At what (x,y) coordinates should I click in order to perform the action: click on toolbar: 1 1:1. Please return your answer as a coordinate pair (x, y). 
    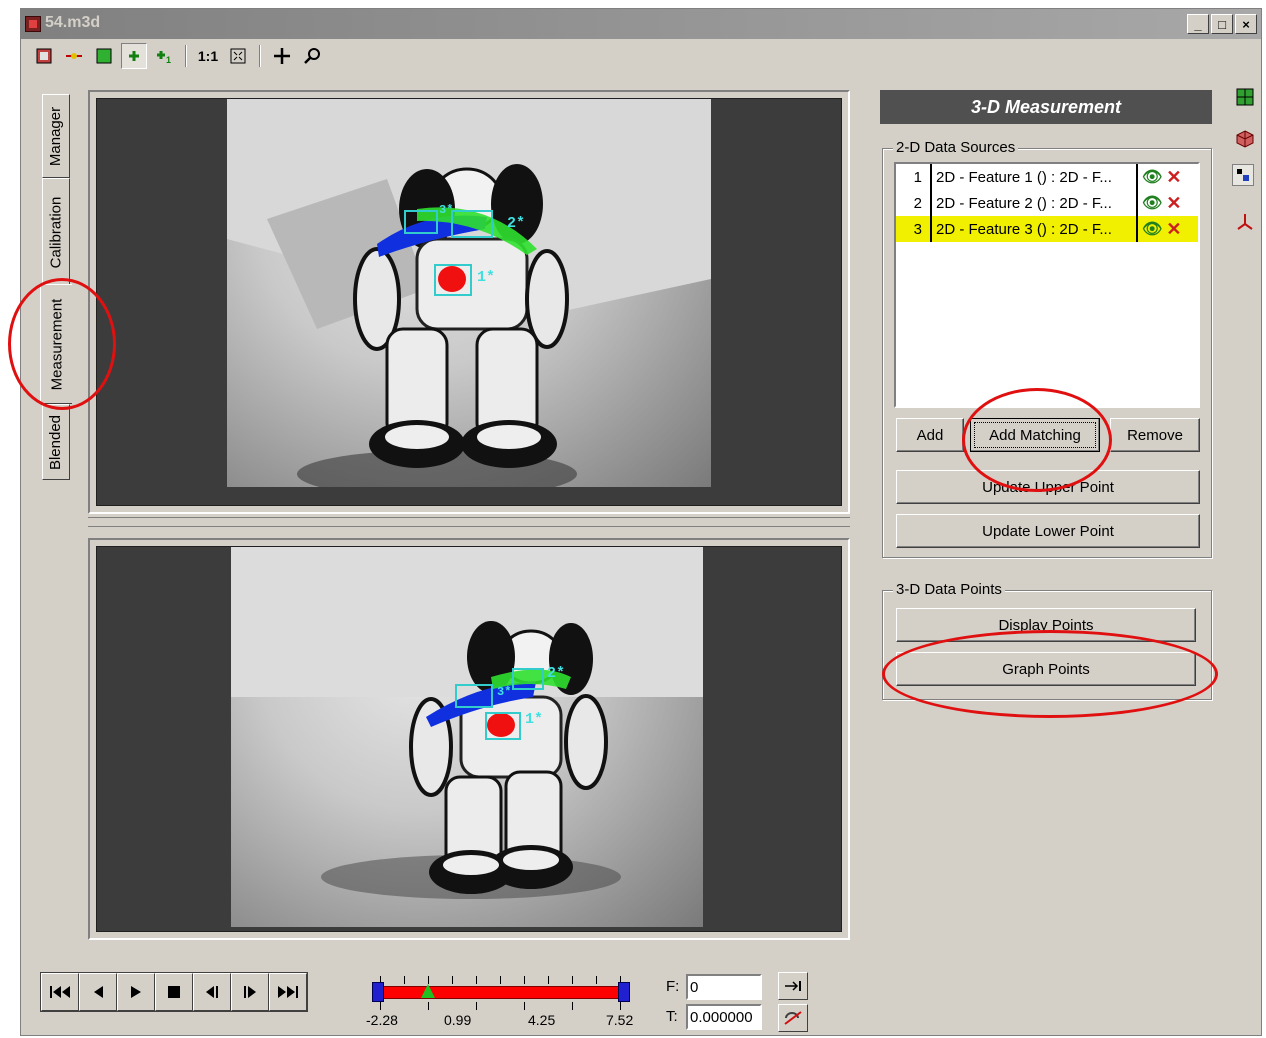
    Looking at the image, I should click on (641, 56).